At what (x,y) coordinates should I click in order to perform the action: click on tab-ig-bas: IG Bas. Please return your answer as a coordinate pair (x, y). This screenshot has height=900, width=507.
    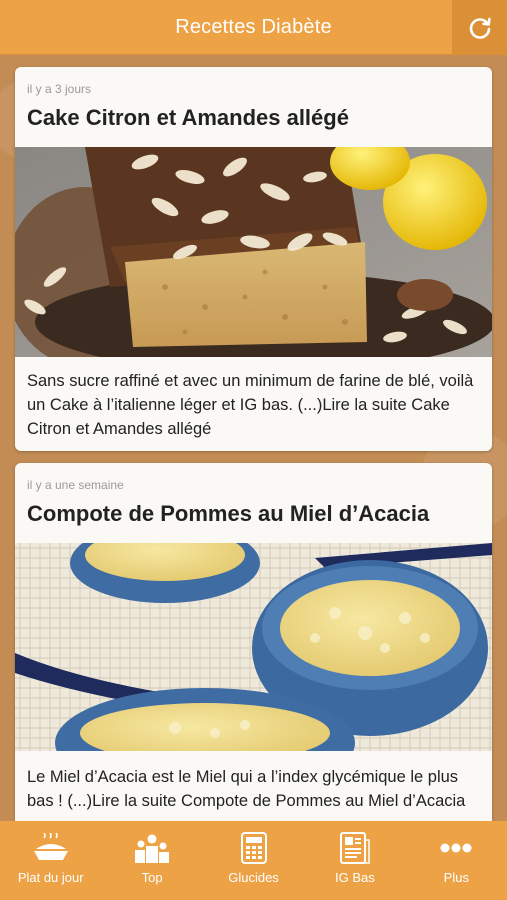
    Looking at the image, I should click on (354, 860).